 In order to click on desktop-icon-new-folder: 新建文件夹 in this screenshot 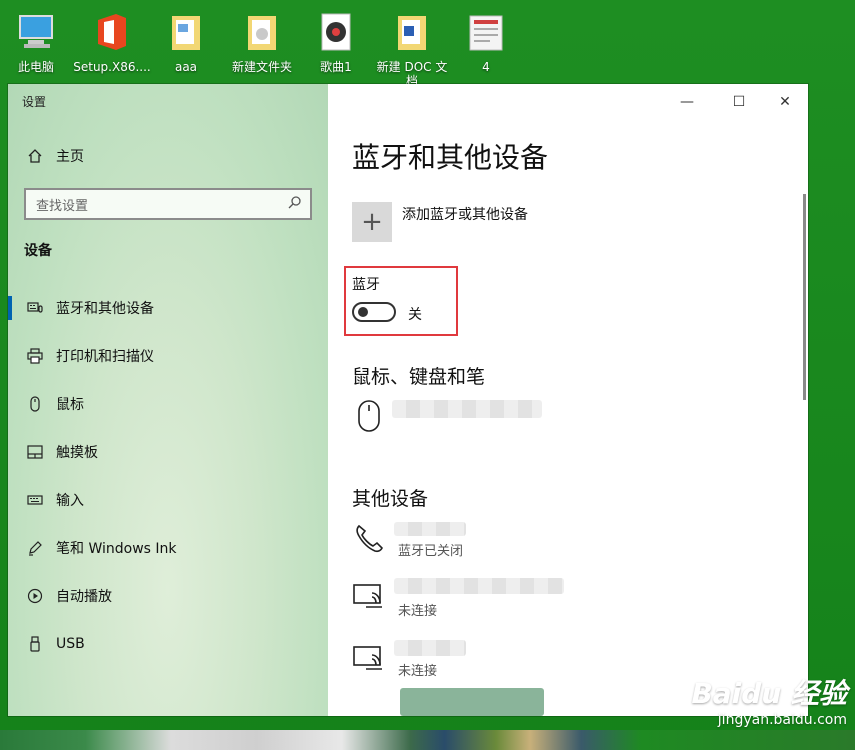, I will do `click(262, 40)`.